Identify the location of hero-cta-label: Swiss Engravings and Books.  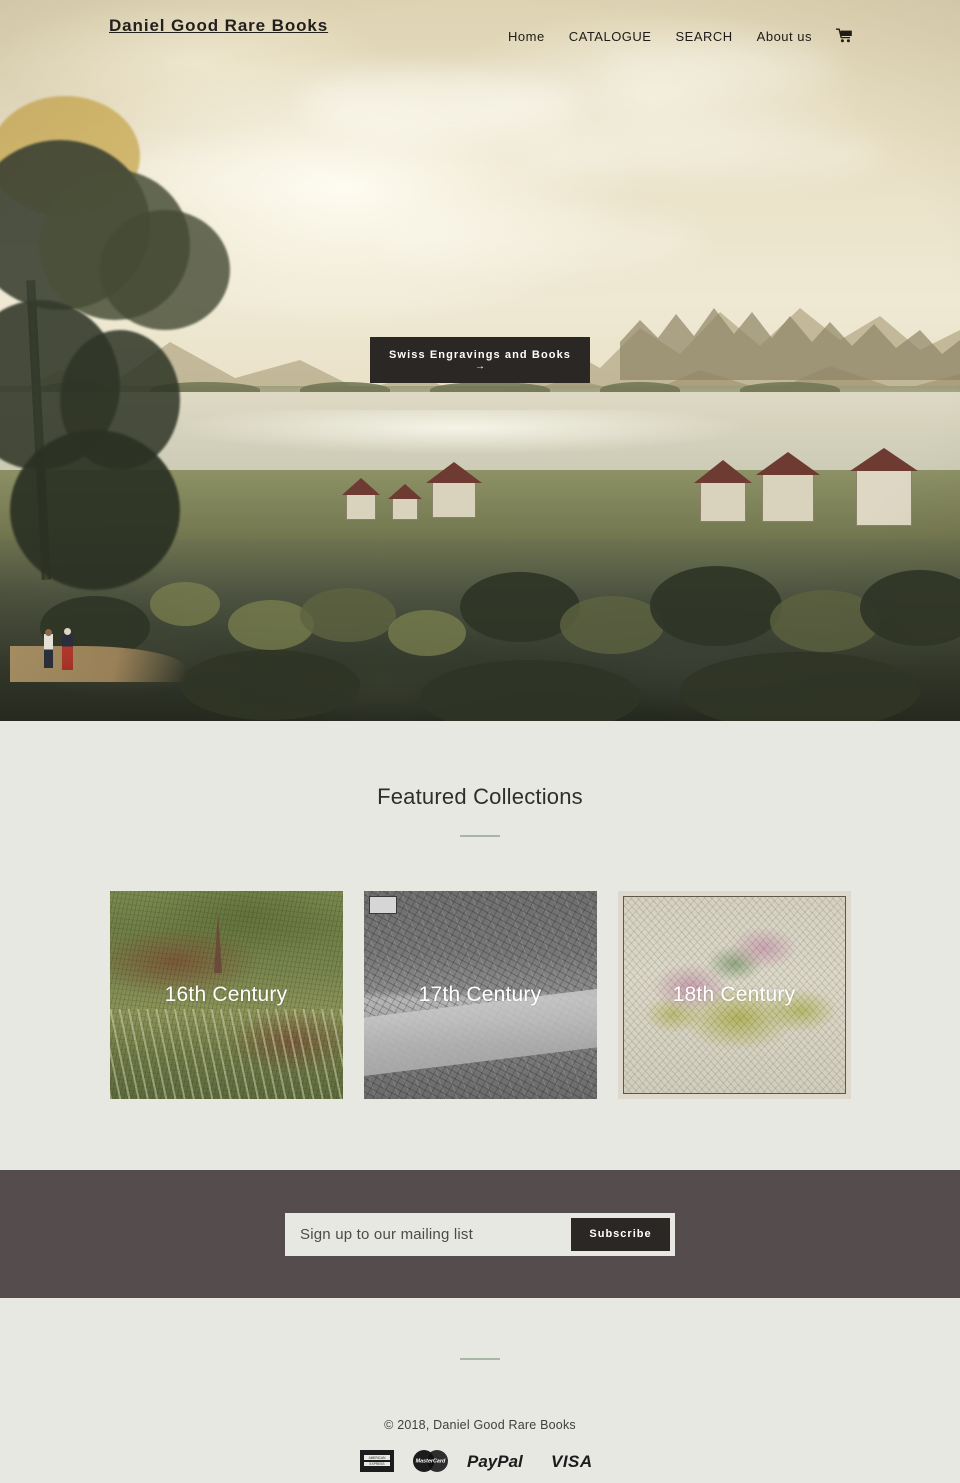
(480, 354).